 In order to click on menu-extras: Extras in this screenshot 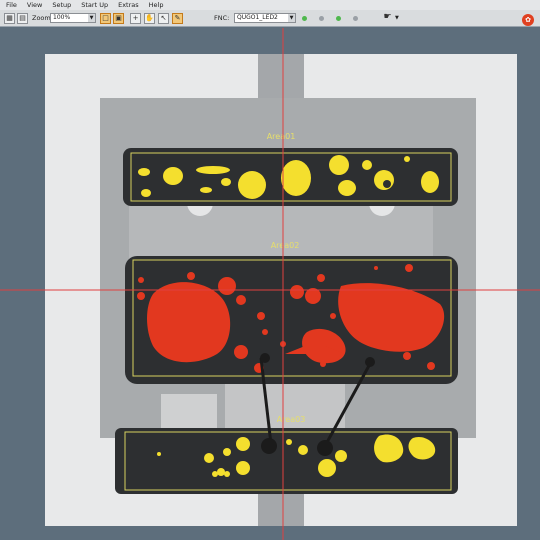, I will do `click(128, 5)`.